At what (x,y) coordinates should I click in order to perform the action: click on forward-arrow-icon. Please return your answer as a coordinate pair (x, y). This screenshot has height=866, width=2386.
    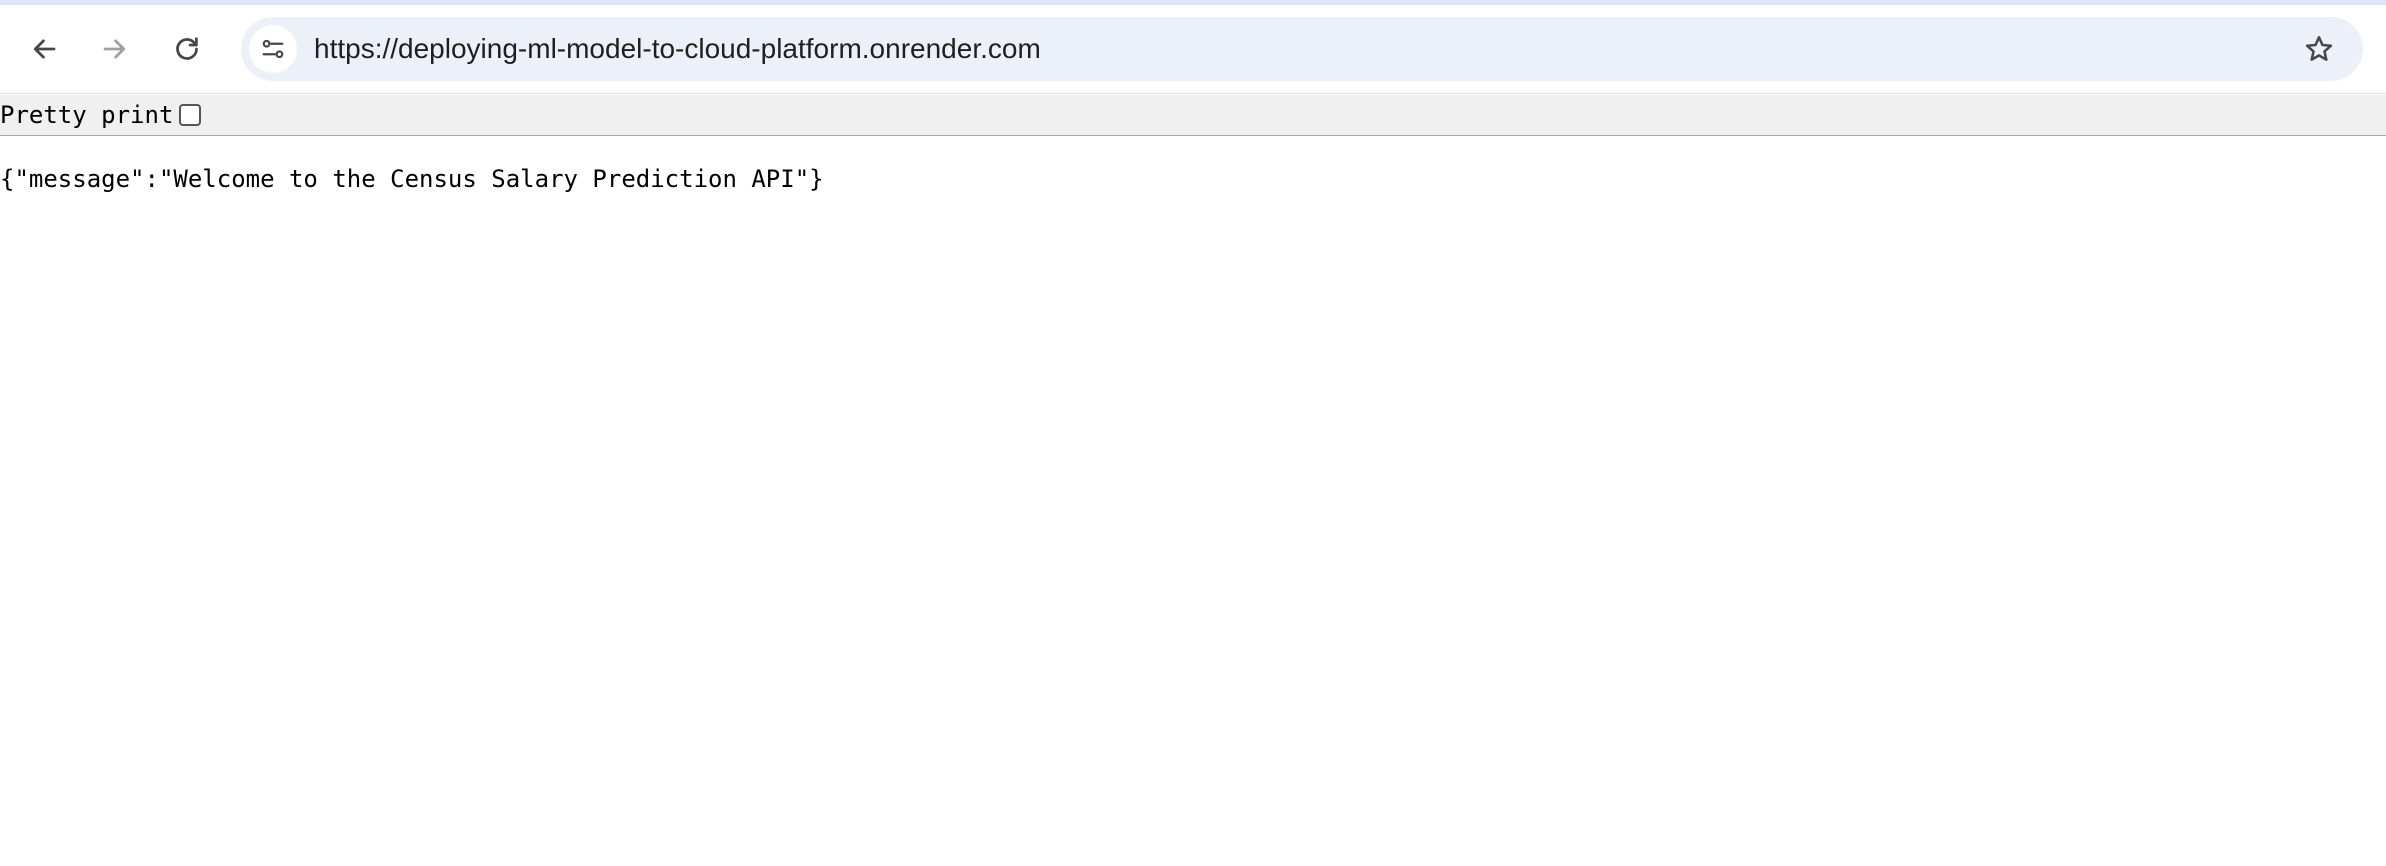
    Looking at the image, I should click on (114, 49).